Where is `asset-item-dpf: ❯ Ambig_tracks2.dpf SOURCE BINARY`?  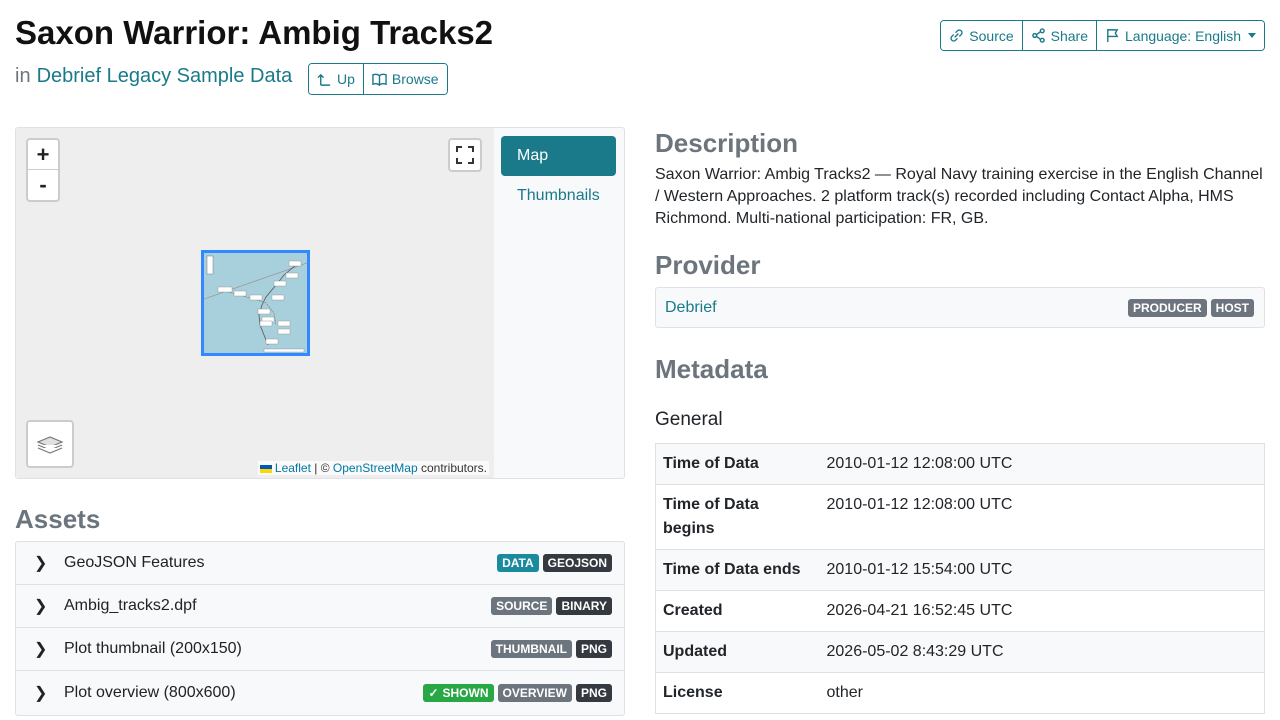
asset-item-dpf: ❯ Ambig_tracks2.dpf SOURCE BINARY is located at coordinates (320, 606).